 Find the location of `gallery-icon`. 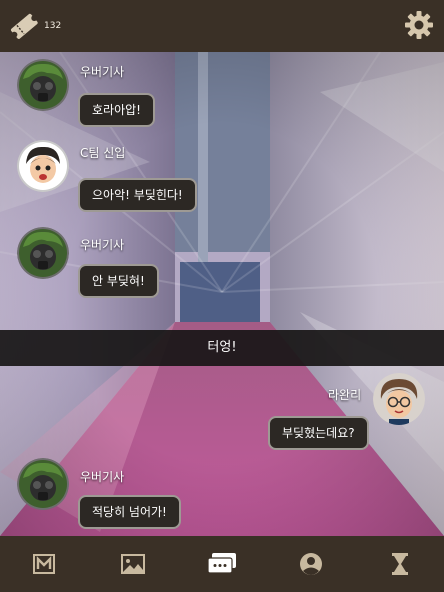

gallery-icon is located at coordinates (133, 564).